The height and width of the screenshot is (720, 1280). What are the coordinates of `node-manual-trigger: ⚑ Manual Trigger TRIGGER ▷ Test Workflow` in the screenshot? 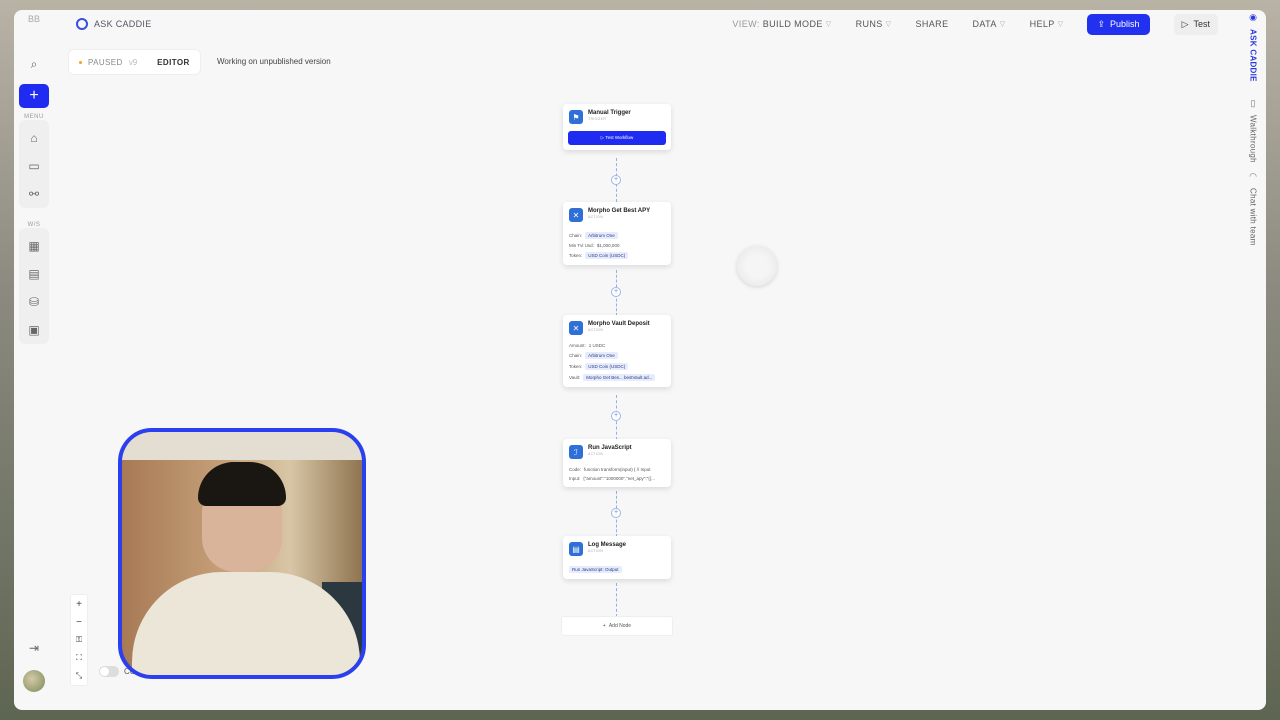 It's located at (617, 127).